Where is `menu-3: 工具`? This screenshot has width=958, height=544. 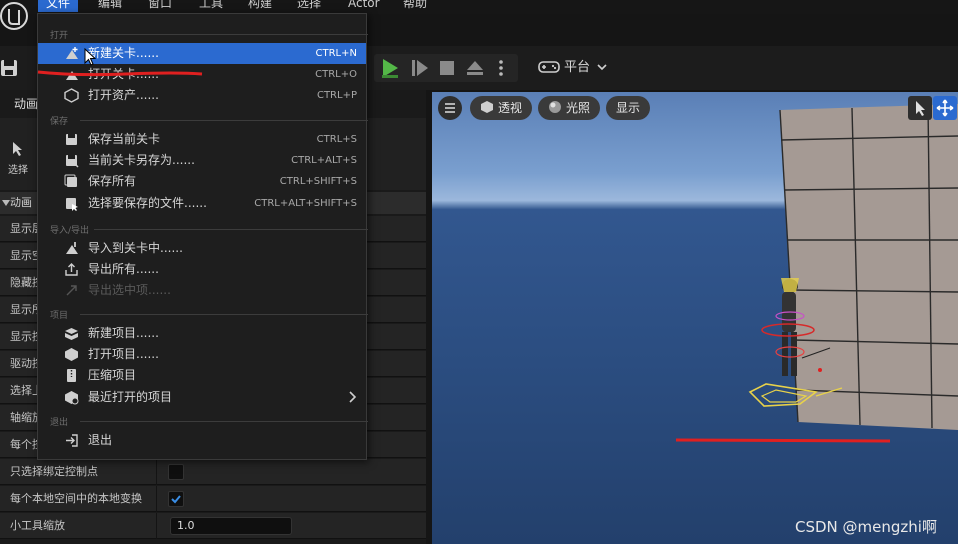
menu-3: 工具 is located at coordinates (211, 6).